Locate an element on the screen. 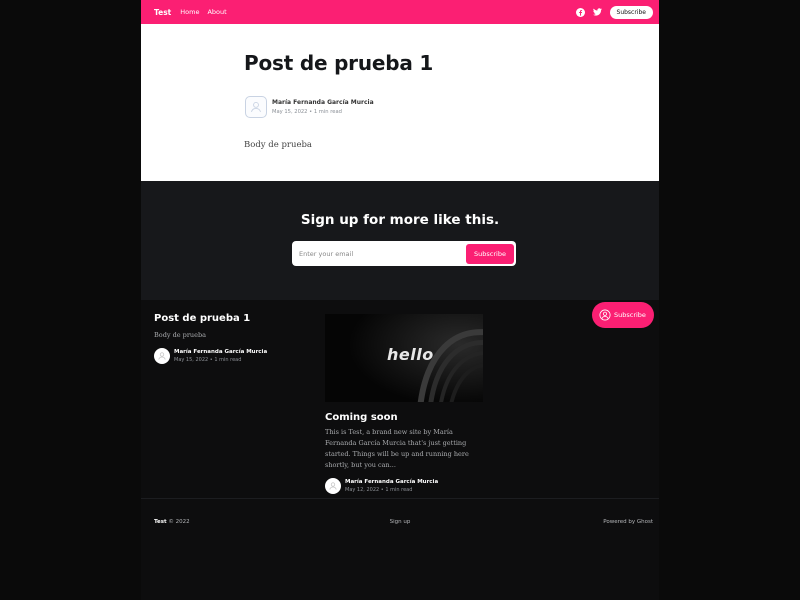 The height and width of the screenshot is (600, 800). post-excerpt: Body de prueba is located at coordinates (180, 335).